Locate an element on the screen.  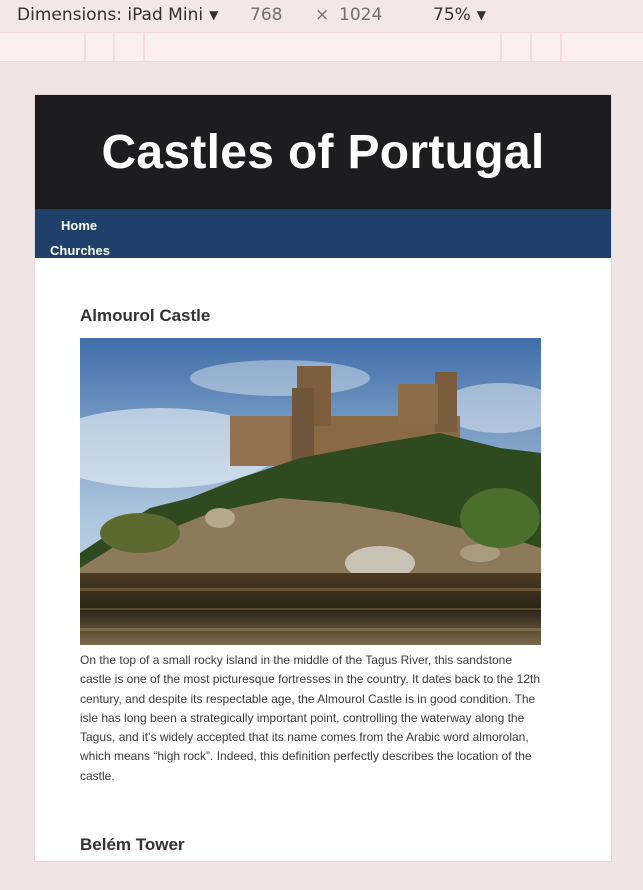
nav-link-home: Home is located at coordinates (323, 228).